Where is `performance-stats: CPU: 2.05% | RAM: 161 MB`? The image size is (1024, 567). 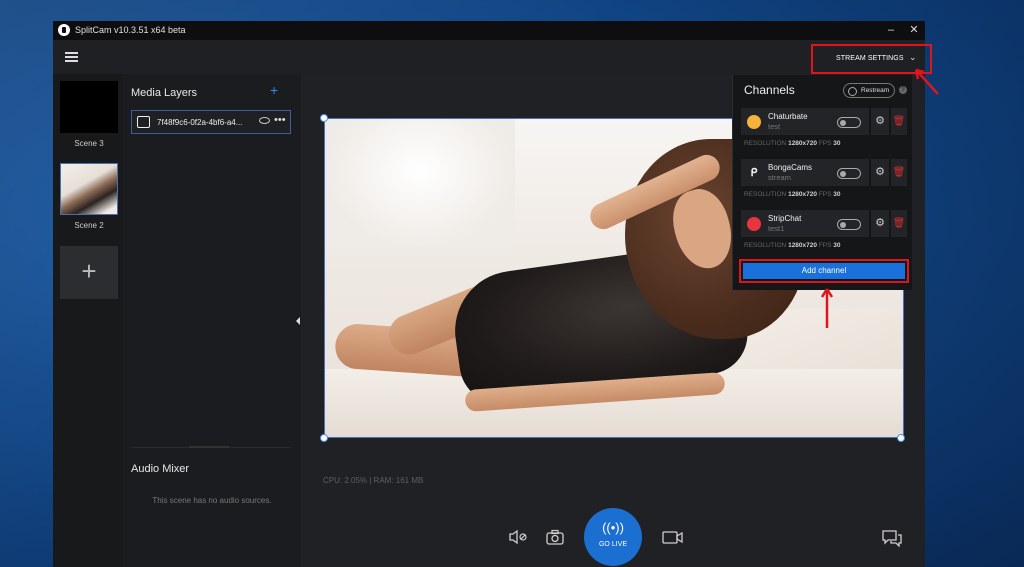
performance-stats: CPU: 2.05% | RAM: 161 MB is located at coordinates (373, 480).